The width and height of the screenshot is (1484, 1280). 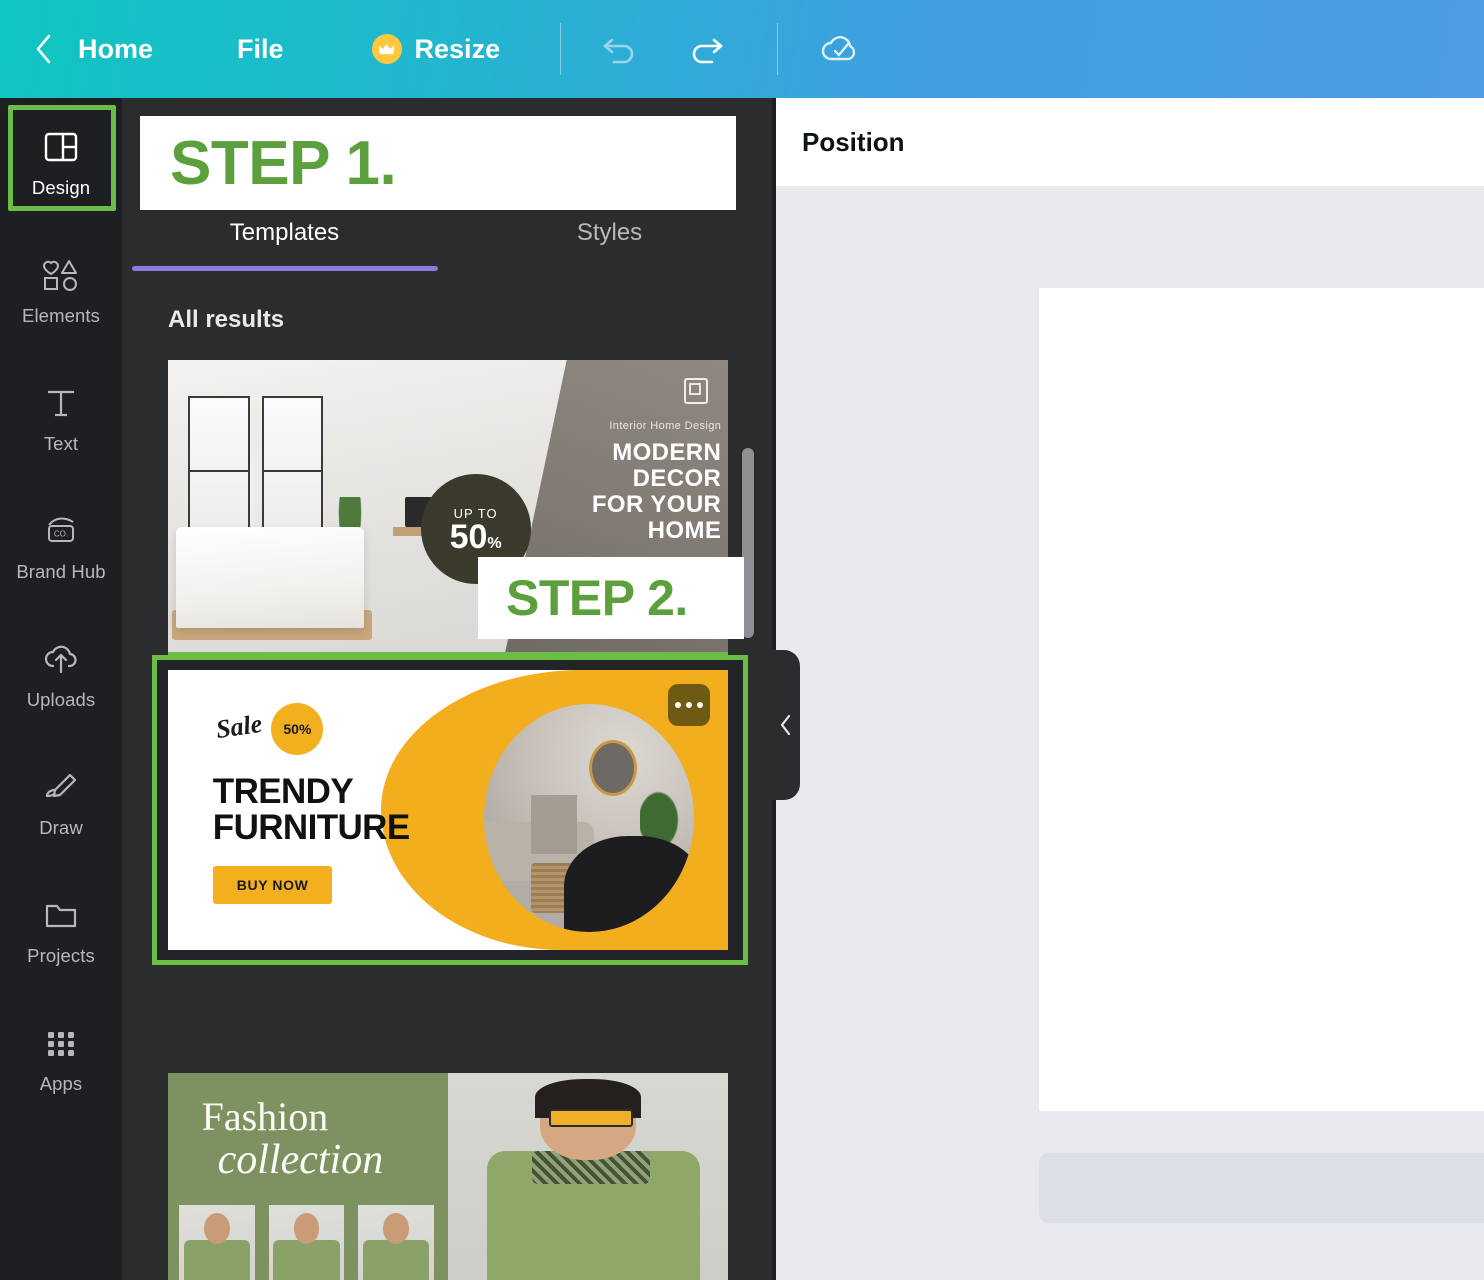 I want to click on redo-icon, so click(x=705, y=49).